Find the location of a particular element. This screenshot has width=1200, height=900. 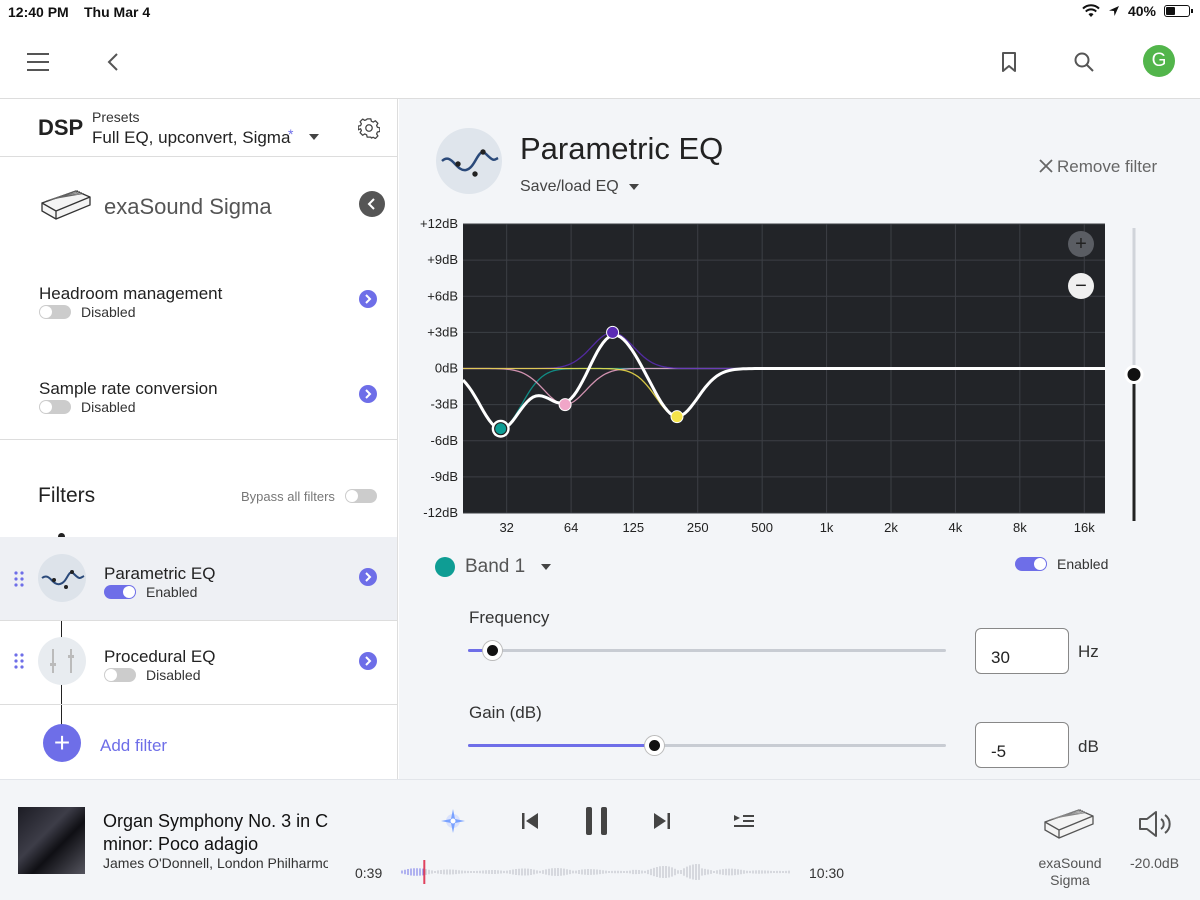

frequency-input is located at coordinates (1022, 651).